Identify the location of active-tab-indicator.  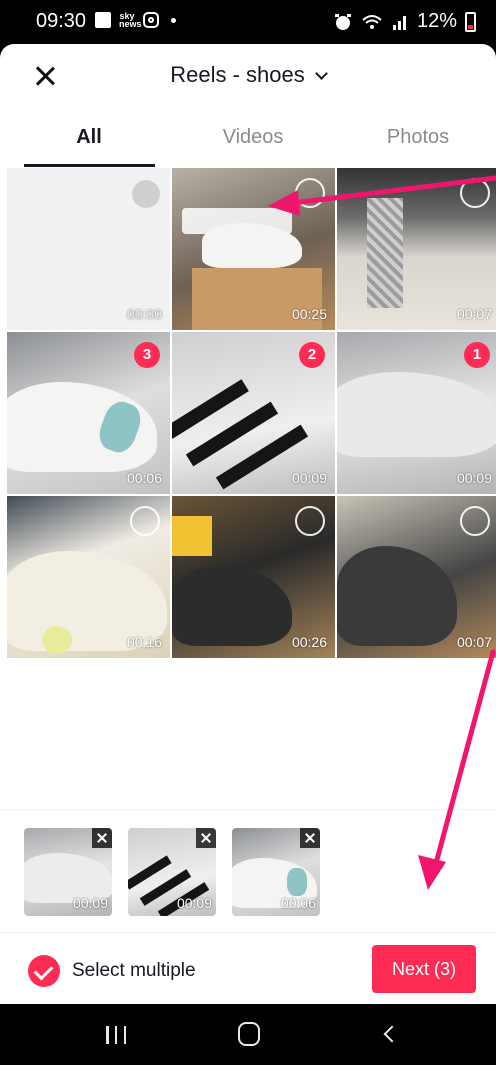
(89, 165).